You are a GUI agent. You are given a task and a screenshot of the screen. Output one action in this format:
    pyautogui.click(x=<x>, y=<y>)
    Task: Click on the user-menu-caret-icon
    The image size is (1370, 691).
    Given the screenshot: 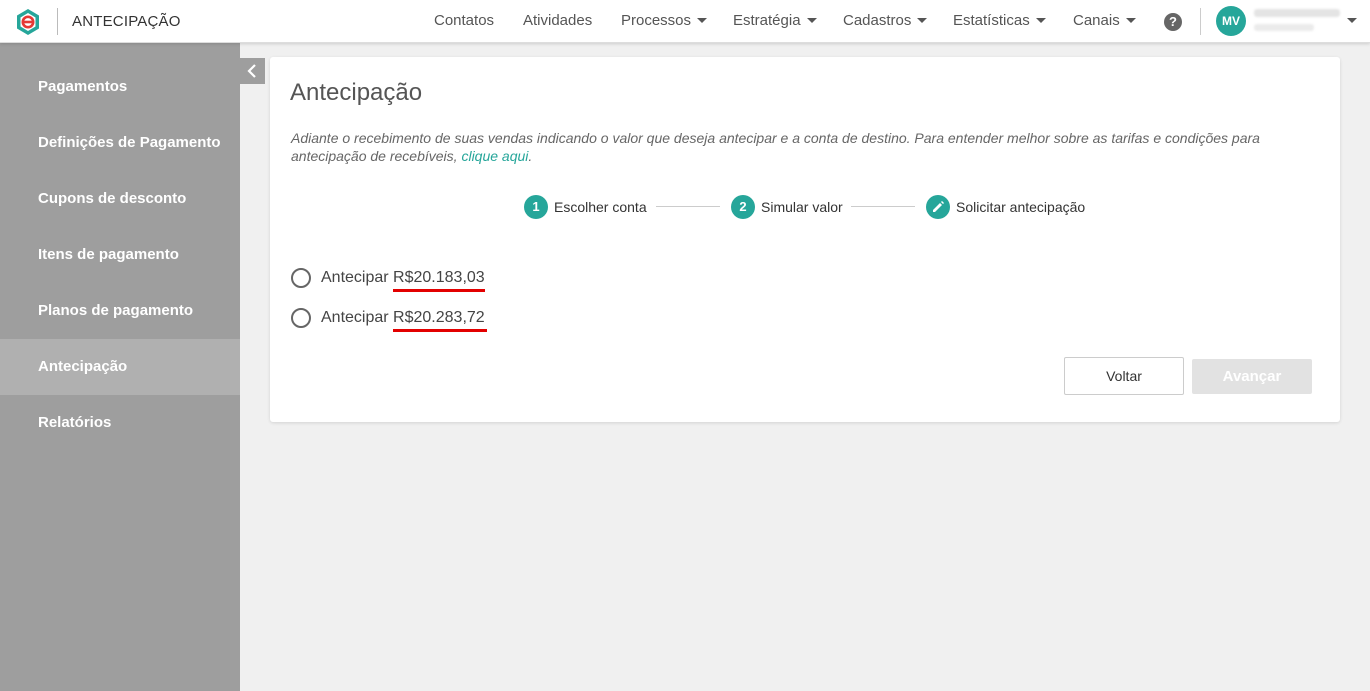 What is the action you would take?
    pyautogui.click(x=1352, y=20)
    